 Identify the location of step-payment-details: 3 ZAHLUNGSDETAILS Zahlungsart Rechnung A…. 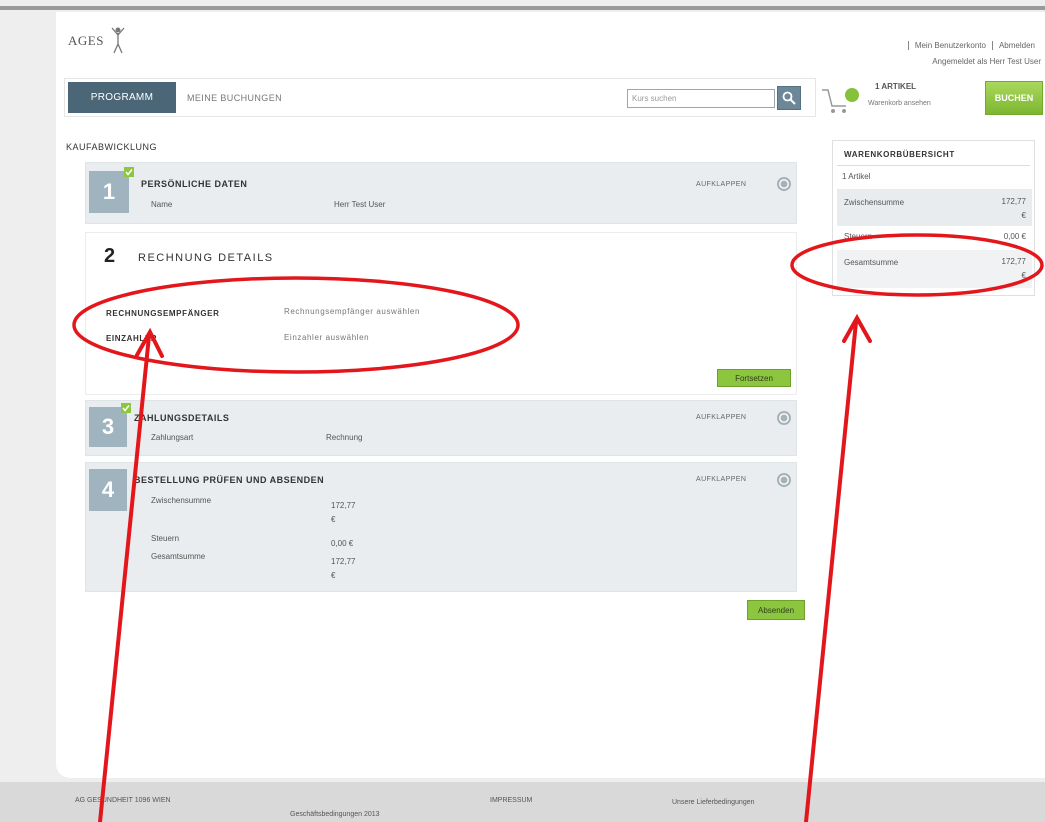
(441, 428).